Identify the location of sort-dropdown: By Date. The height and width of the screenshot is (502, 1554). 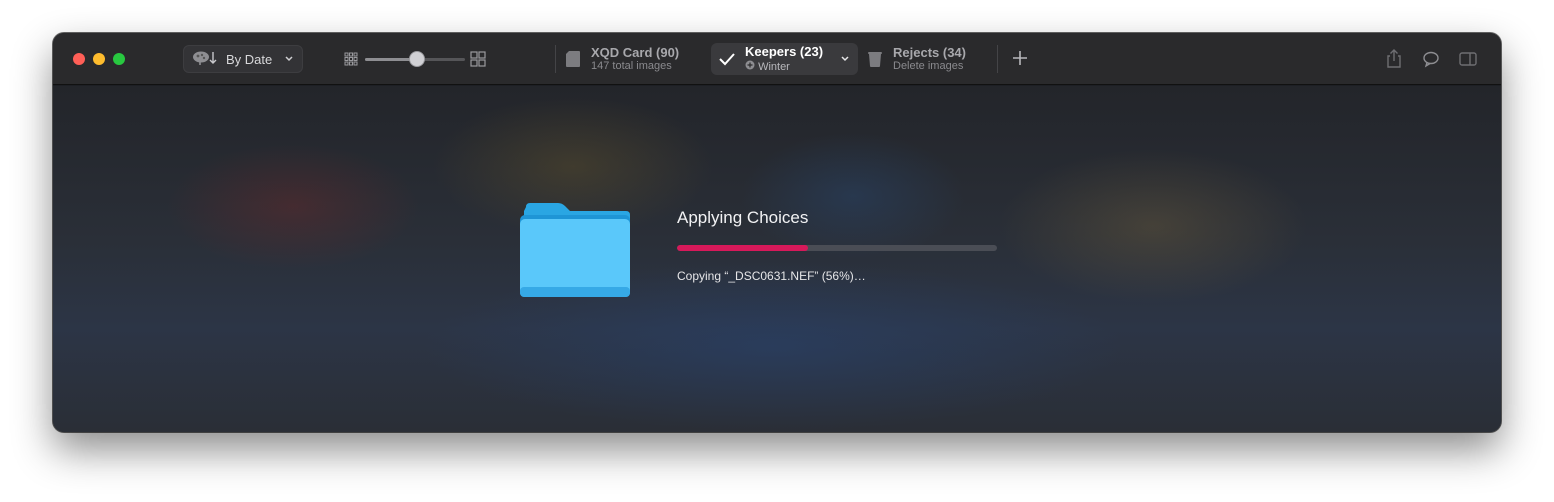
(243, 59).